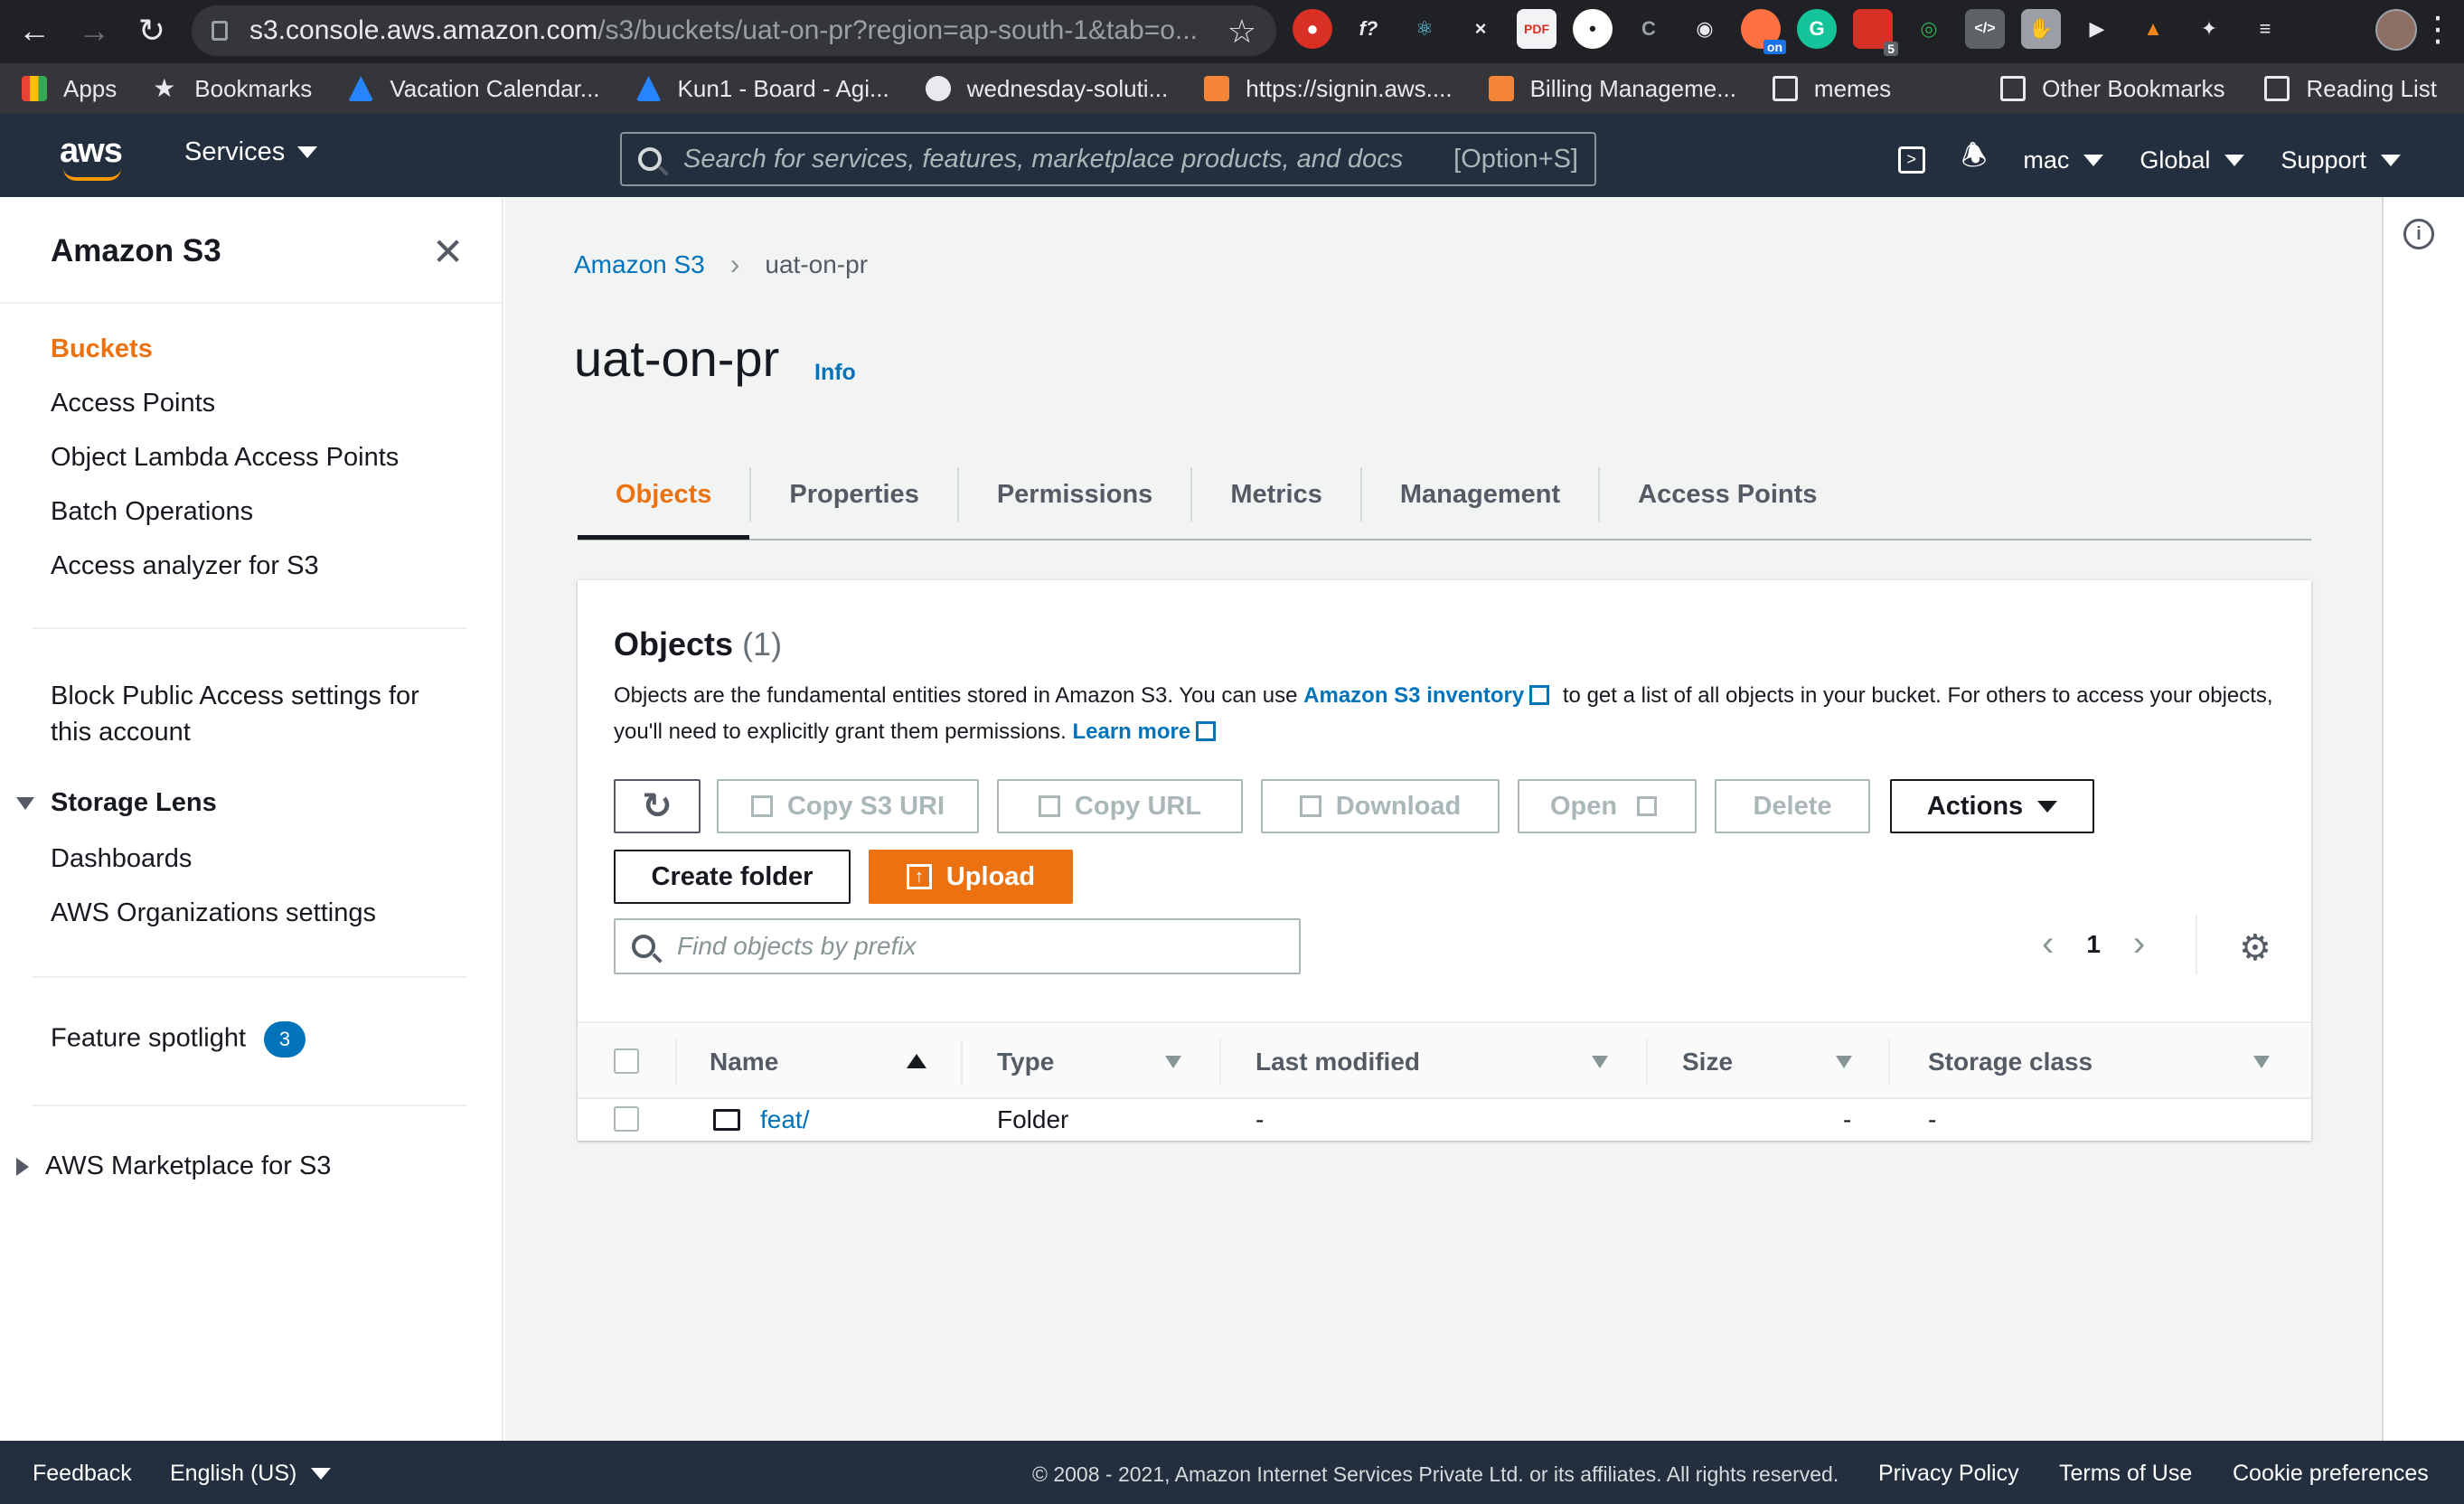 Image resolution: width=2464 pixels, height=1504 pixels. Describe the element at coordinates (1992, 806) in the screenshot. I see `actions-dropdown: Actions` at that location.